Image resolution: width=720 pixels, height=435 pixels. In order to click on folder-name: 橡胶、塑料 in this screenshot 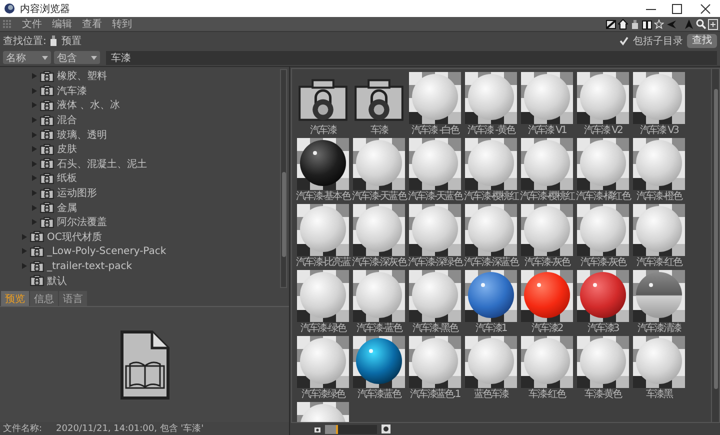, I will do `click(82, 76)`.